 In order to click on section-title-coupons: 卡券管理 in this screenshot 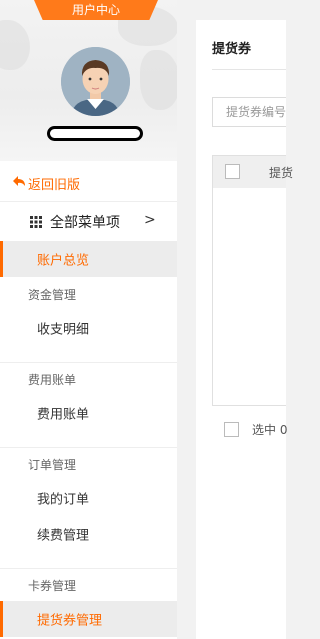, I will do `click(52, 586)`.